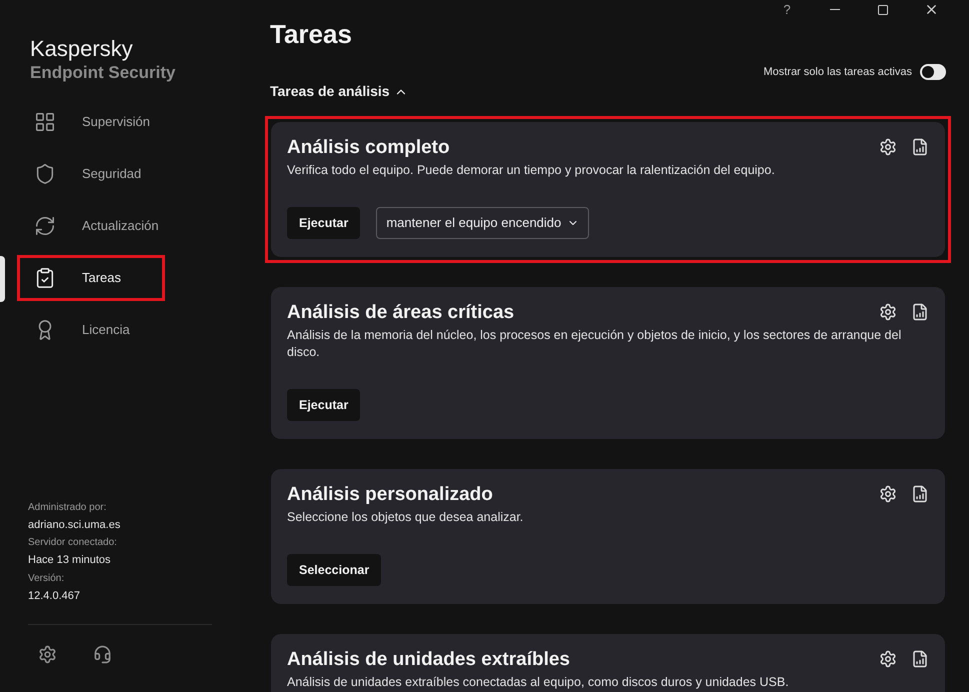 The width and height of the screenshot is (969, 692). I want to click on minimize-icon, so click(835, 9).